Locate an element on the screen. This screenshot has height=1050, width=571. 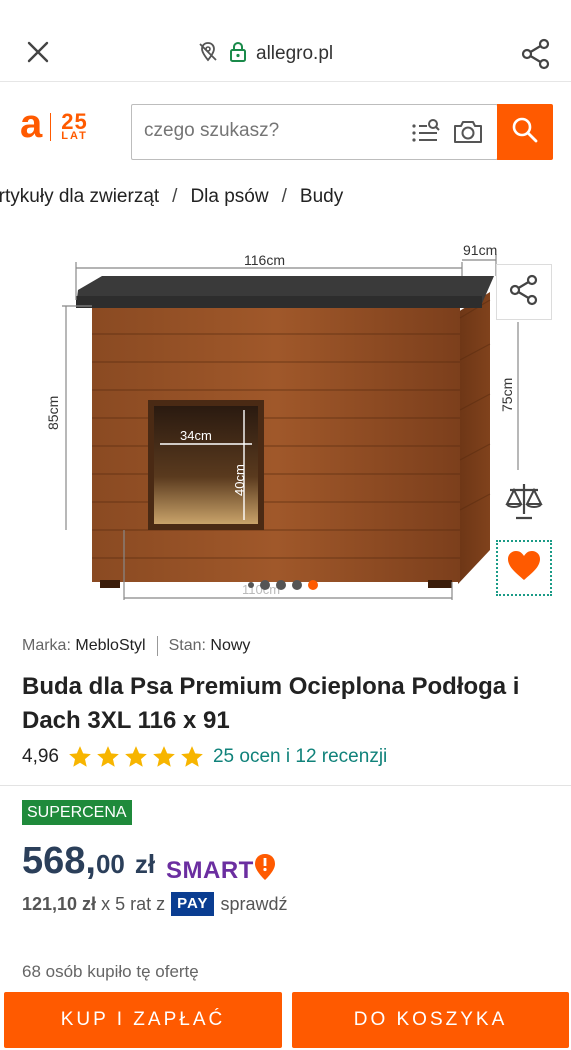
dimension-width: 116cm is located at coordinates (264, 260).